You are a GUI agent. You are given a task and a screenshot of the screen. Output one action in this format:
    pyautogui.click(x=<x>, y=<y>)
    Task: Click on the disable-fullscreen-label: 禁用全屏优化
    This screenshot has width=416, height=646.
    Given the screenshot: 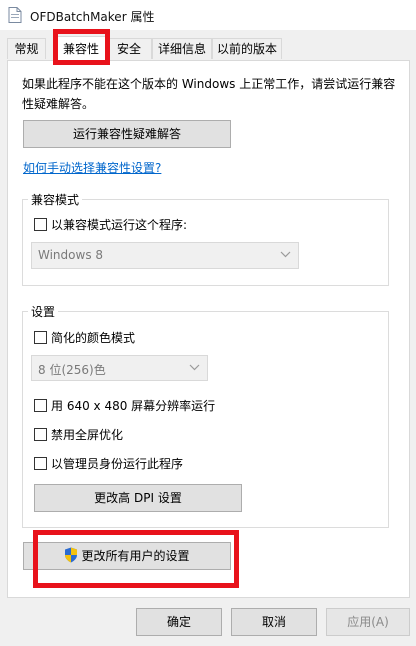 What is the action you would take?
    pyautogui.click(x=87, y=435)
    